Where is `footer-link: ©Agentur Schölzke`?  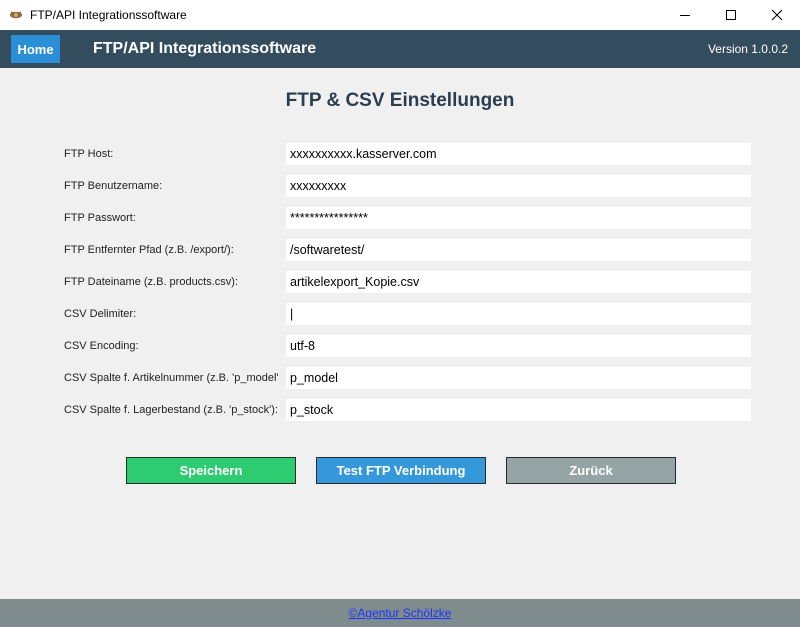 footer-link: ©Agentur Schölzke is located at coordinates (400, 613).